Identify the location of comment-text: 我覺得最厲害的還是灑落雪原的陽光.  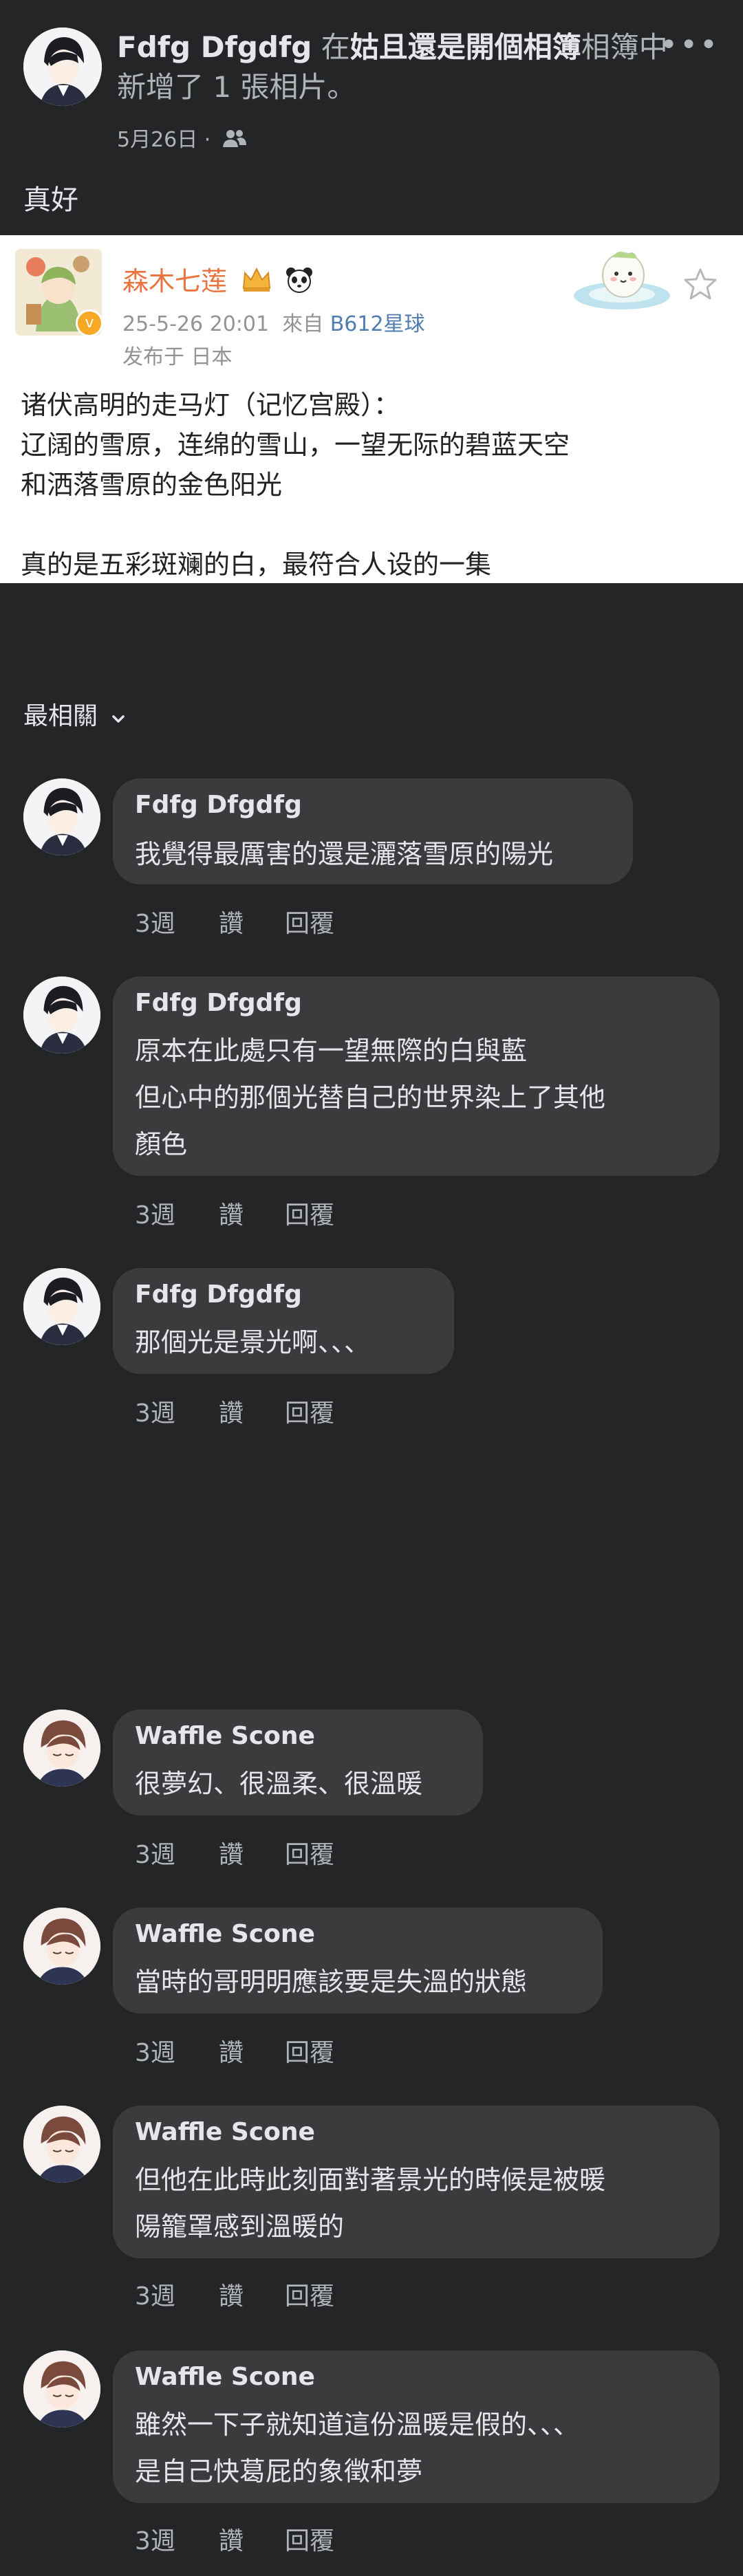
(344, 854).